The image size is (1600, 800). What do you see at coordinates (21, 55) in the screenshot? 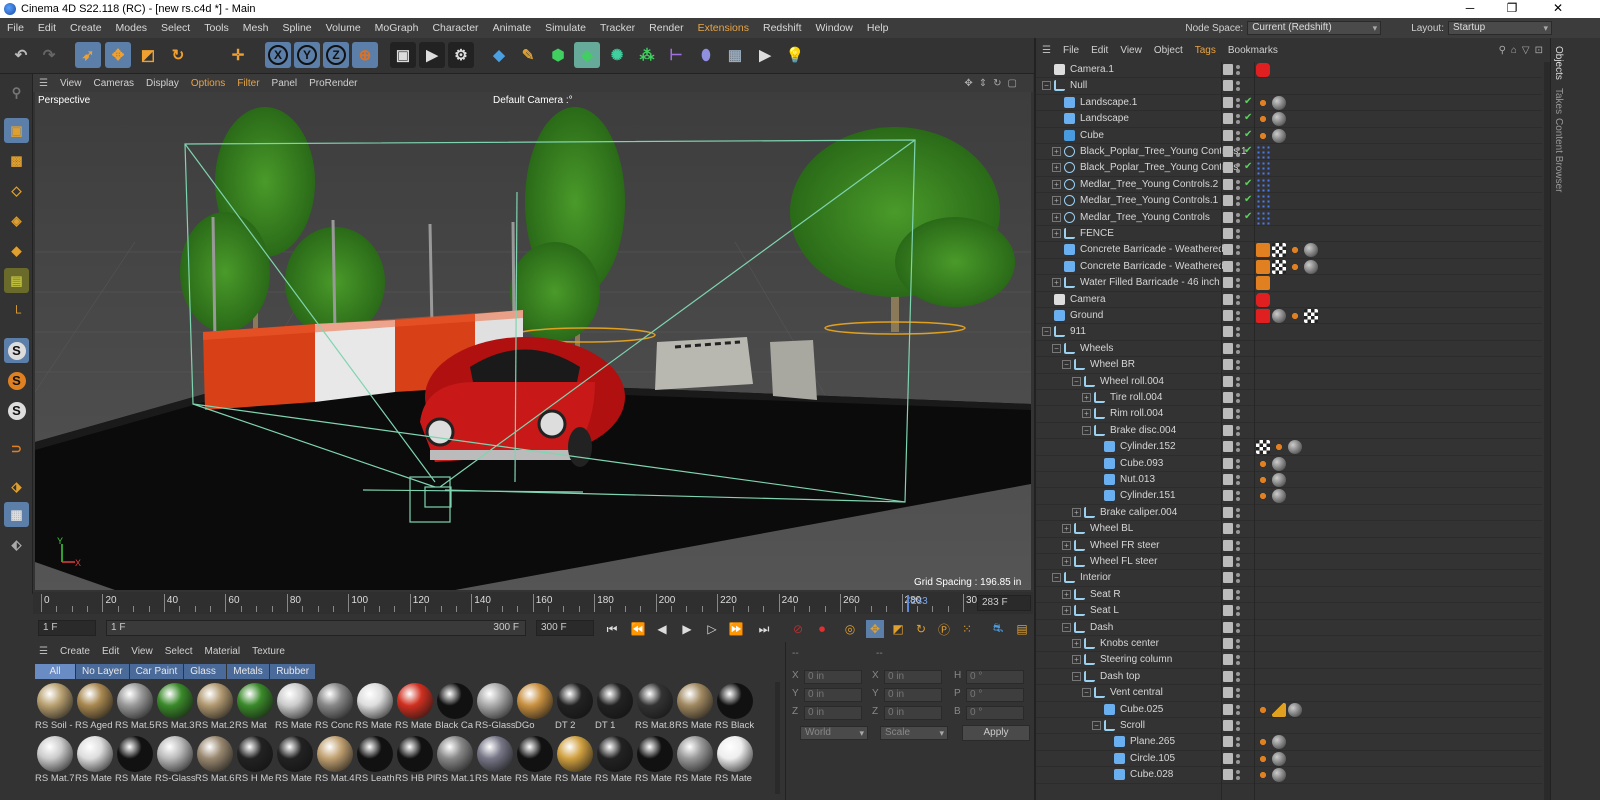
I see `undo-icon: ↶` at bounding box center [21, 55].